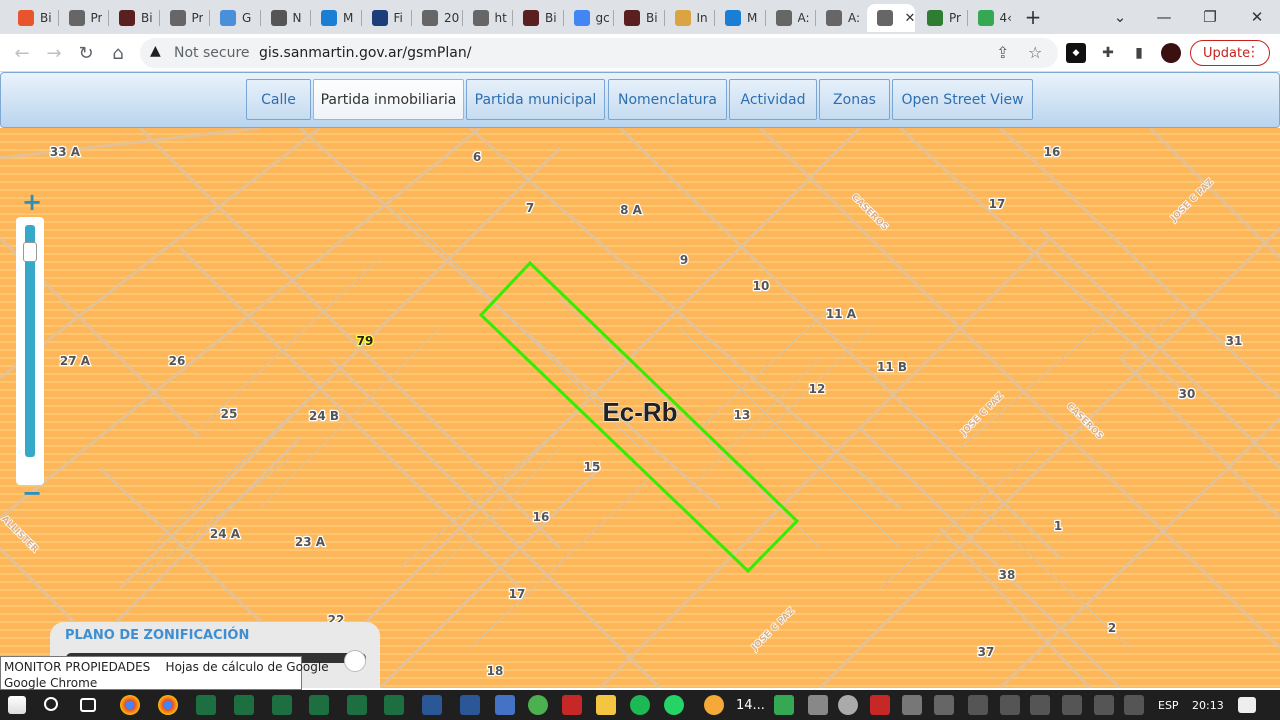 The width and height of the screenshot is (1280, 720). Describe the element at coordinates (854, 99) in the screenshot. I see `tab-zonas: Zonas` at that location.